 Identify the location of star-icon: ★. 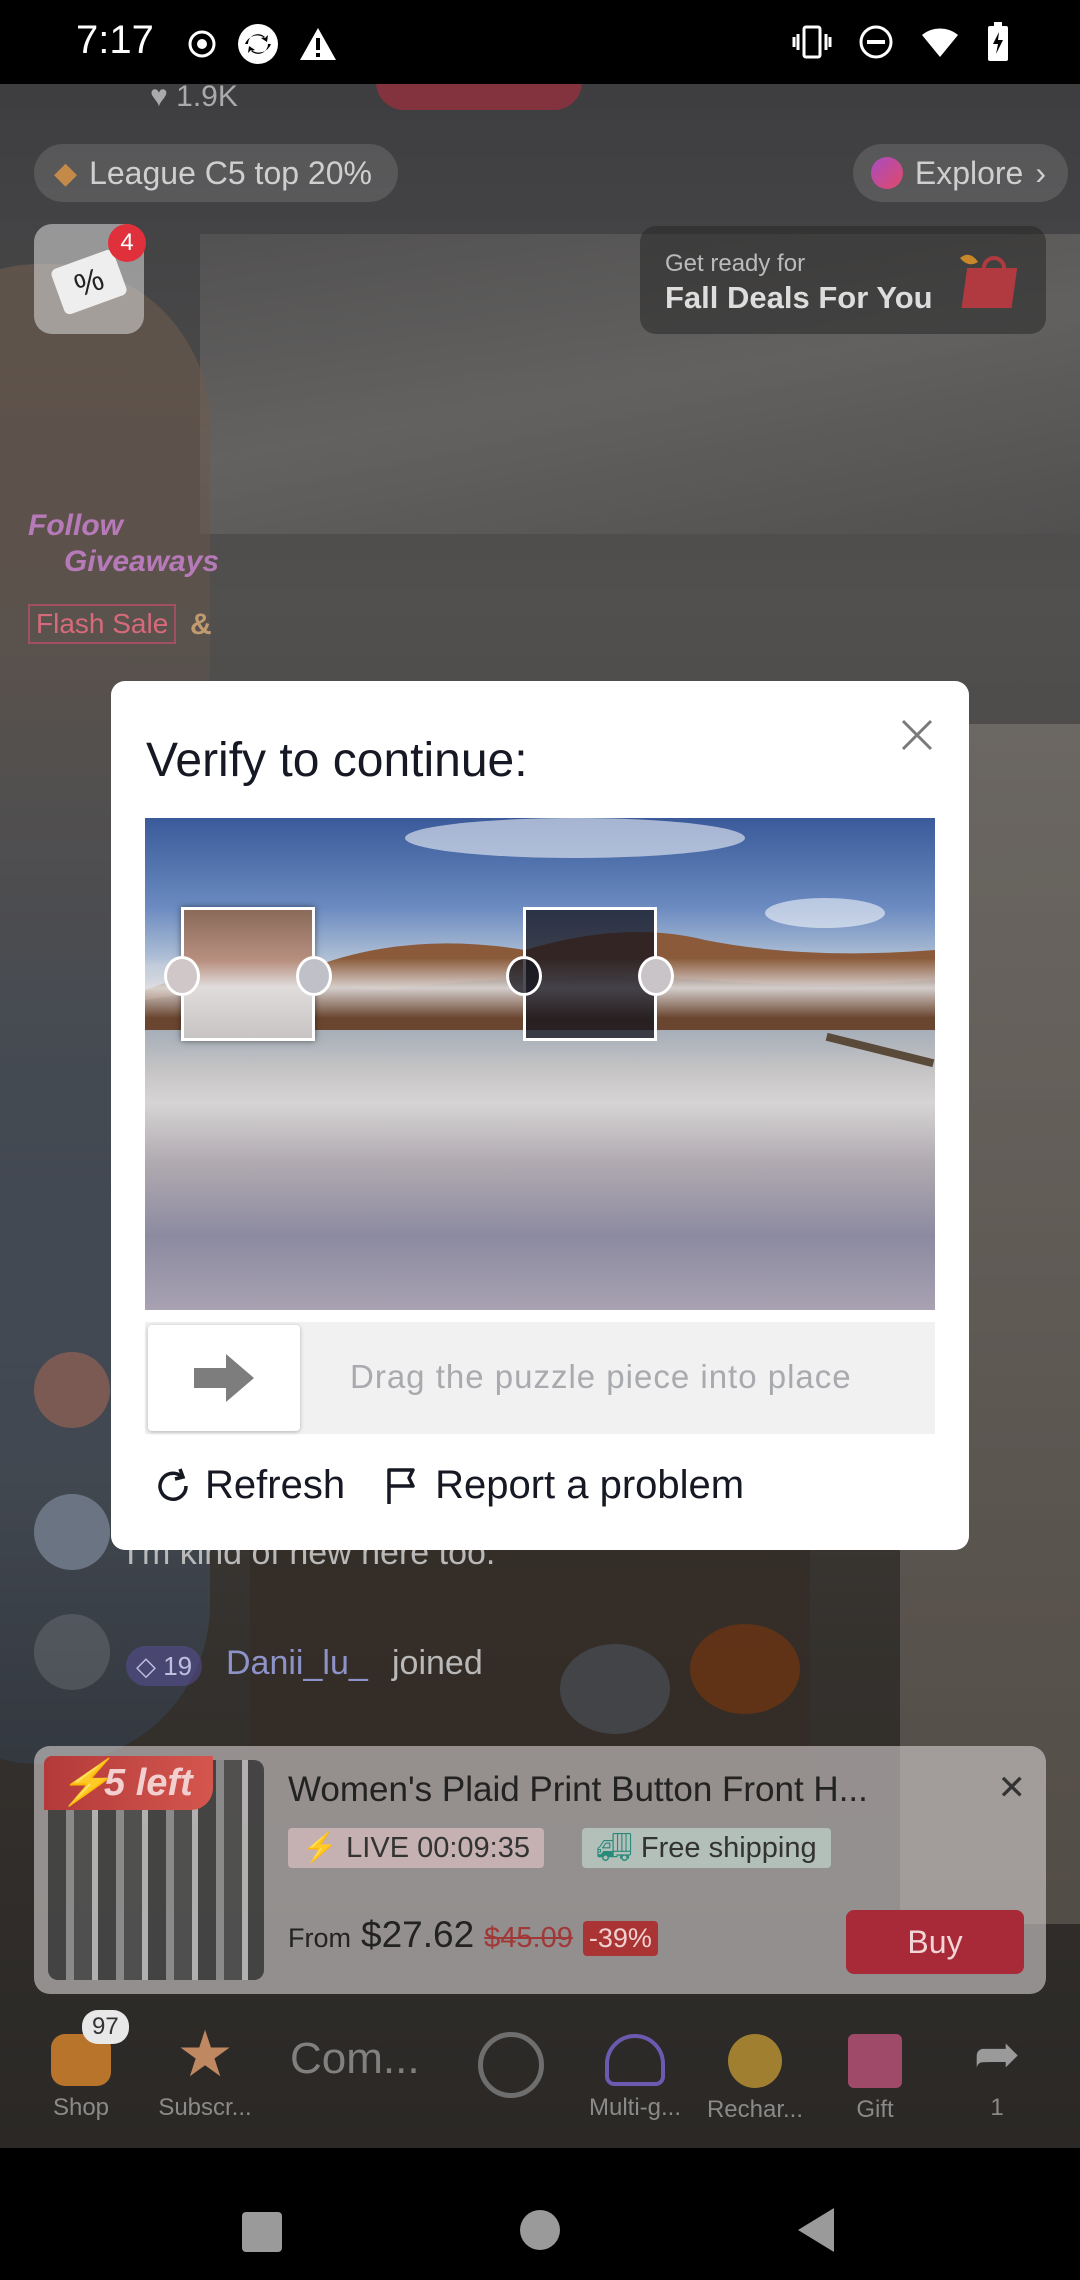
(205, 2054).